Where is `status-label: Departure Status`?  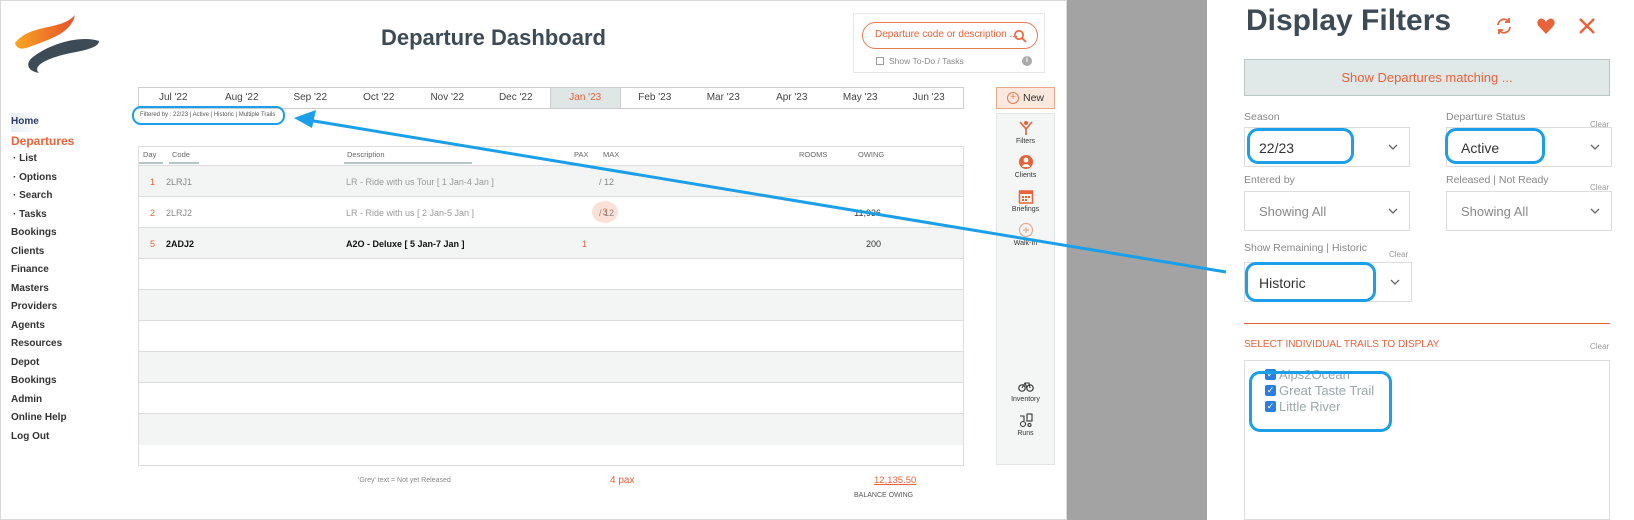 status-label: Departure Status is located at coordinates (1486, 117).